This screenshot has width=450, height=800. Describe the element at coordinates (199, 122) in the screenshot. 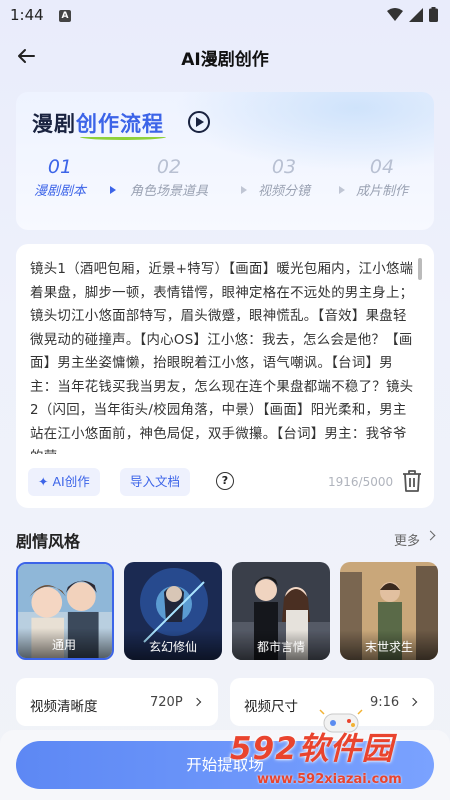

I see `play-icon` at that location.